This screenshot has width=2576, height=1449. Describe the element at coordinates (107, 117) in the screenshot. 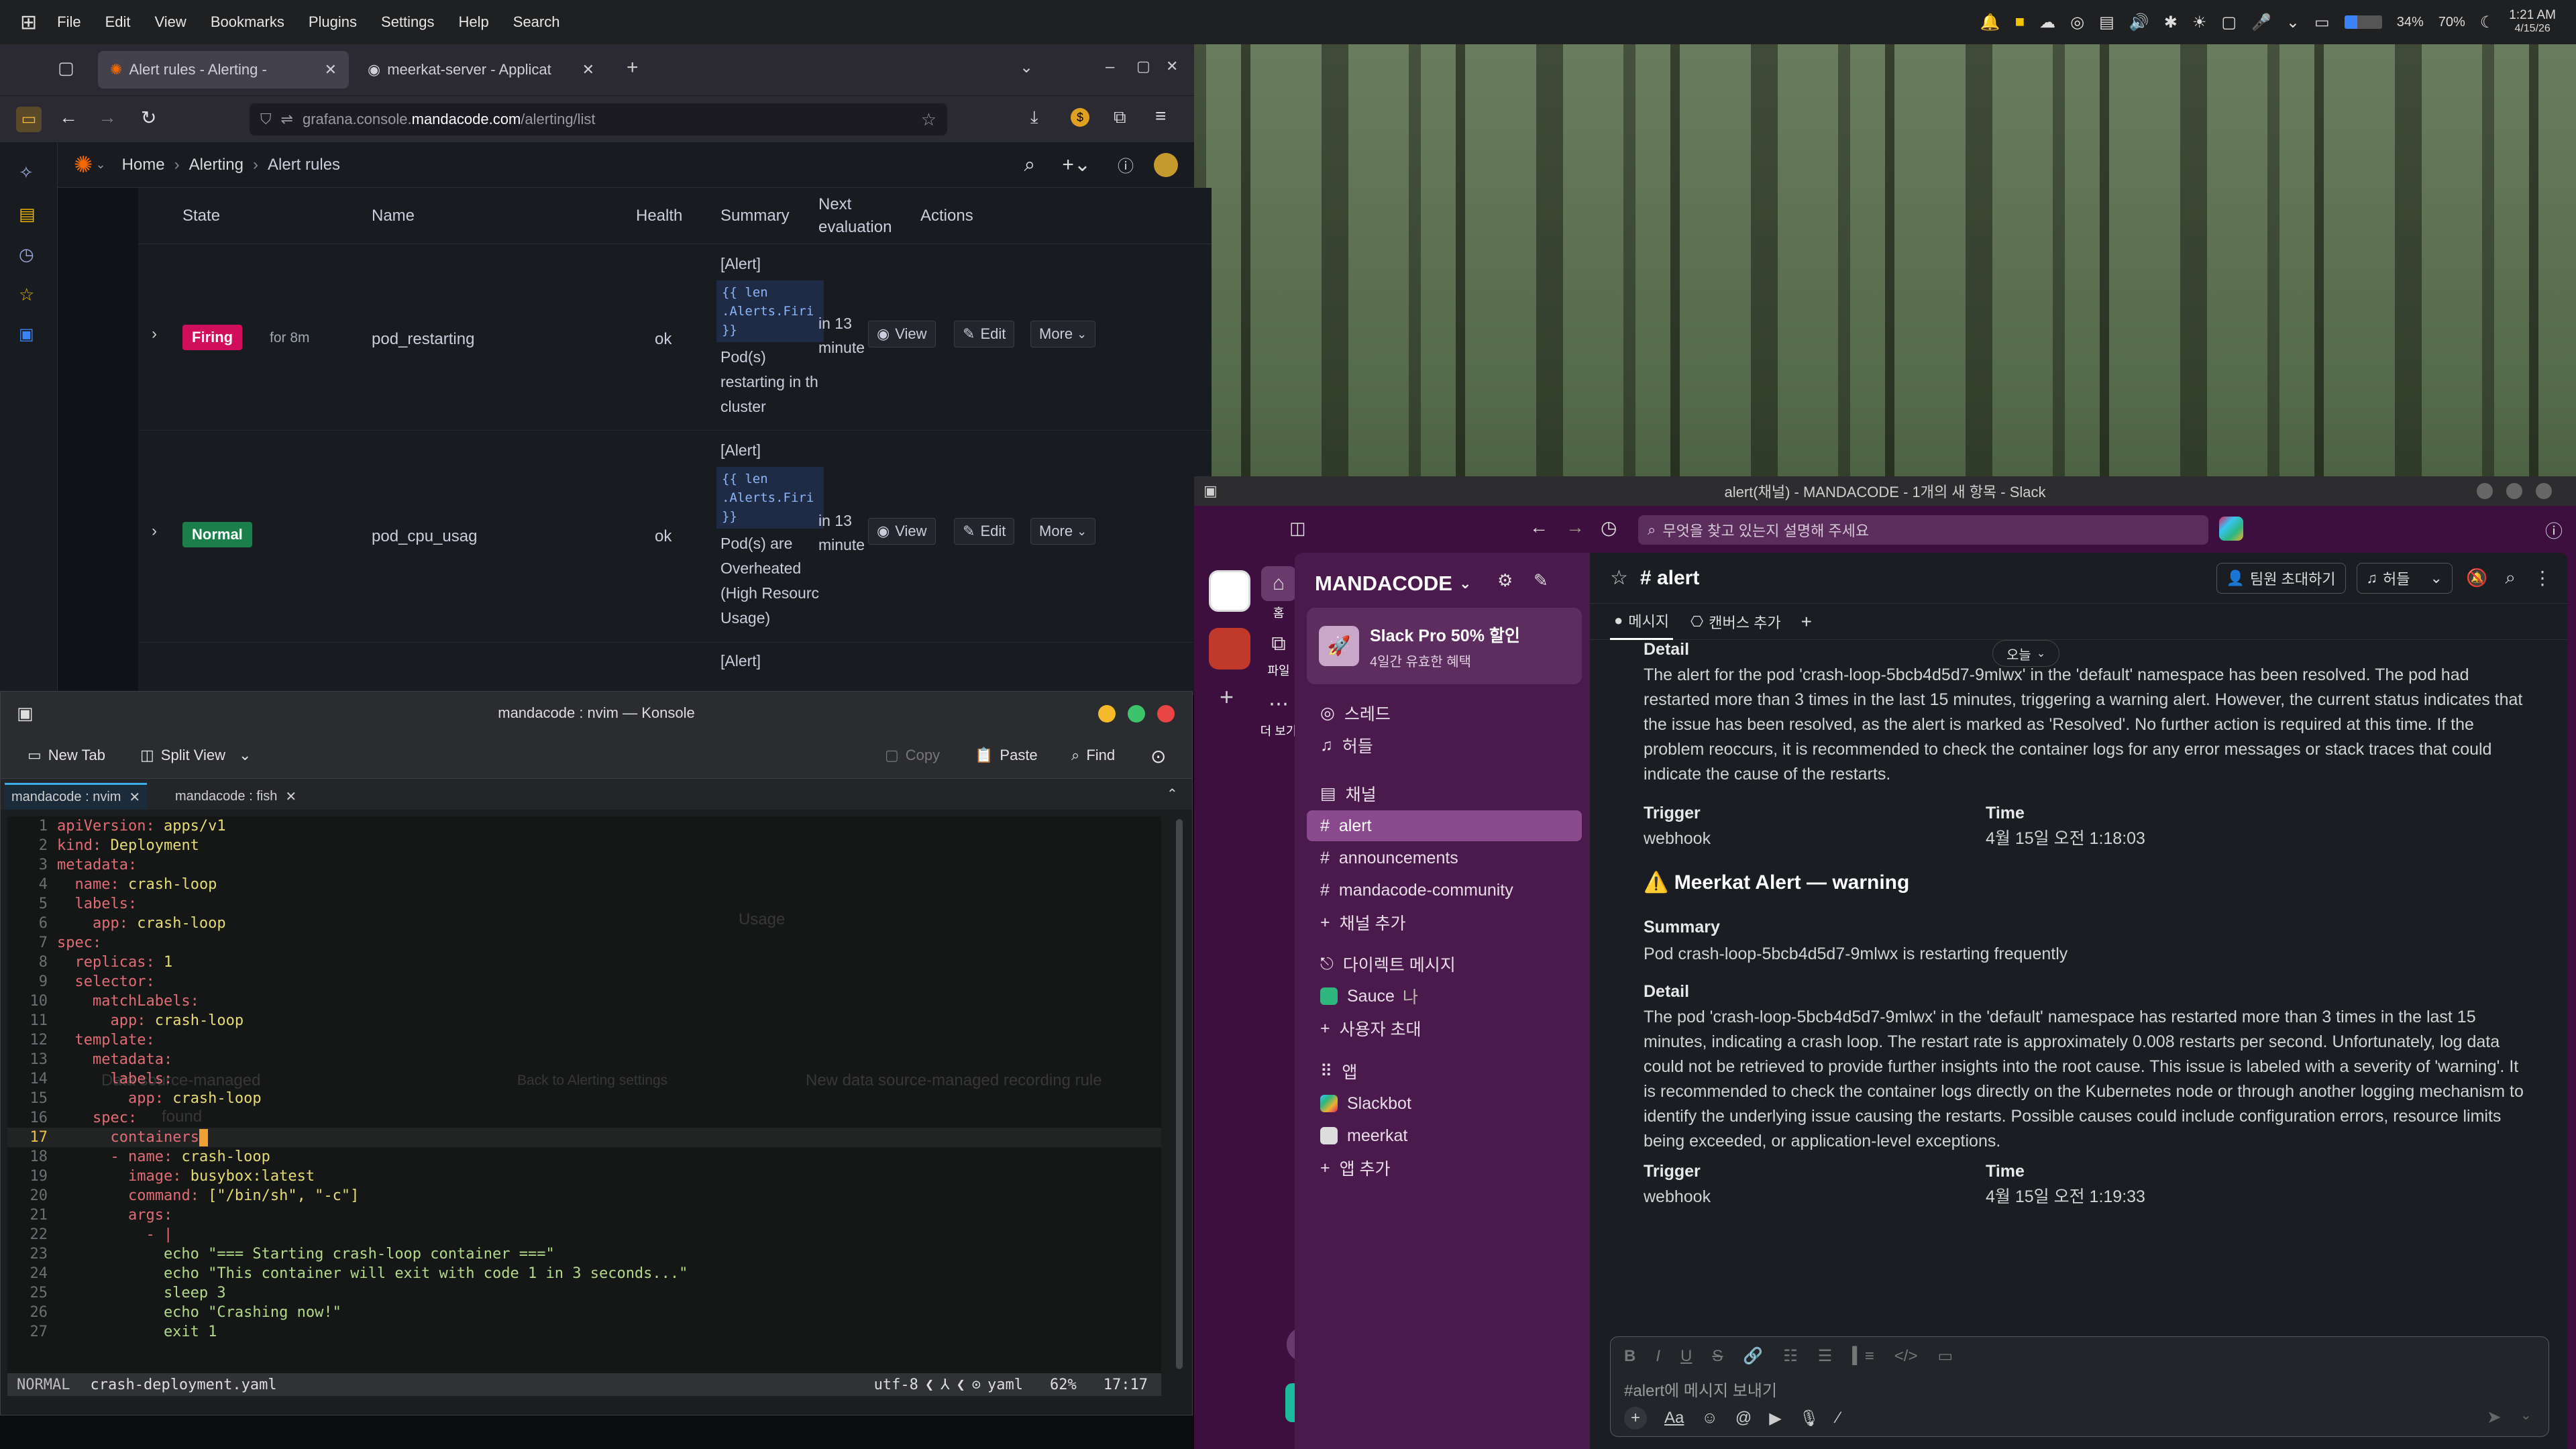

I see `forward-icon: →` at that location.